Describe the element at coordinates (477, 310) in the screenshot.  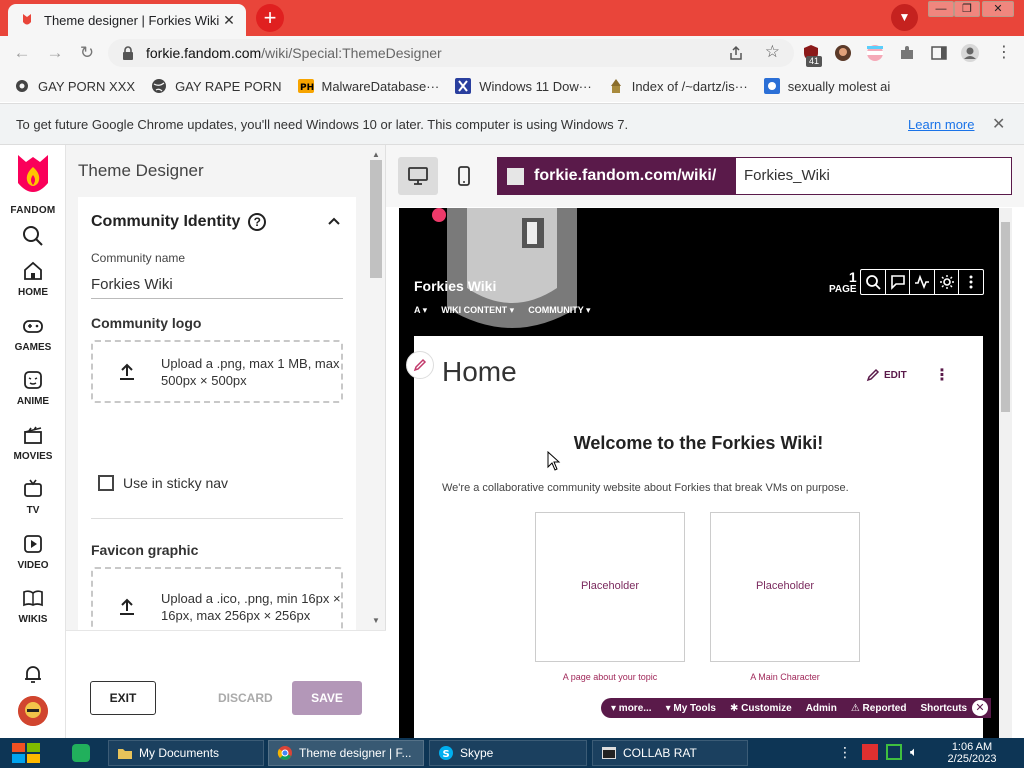
I see `nav-wiki-content-tab: WIKI CONTENT ▾` at that location.